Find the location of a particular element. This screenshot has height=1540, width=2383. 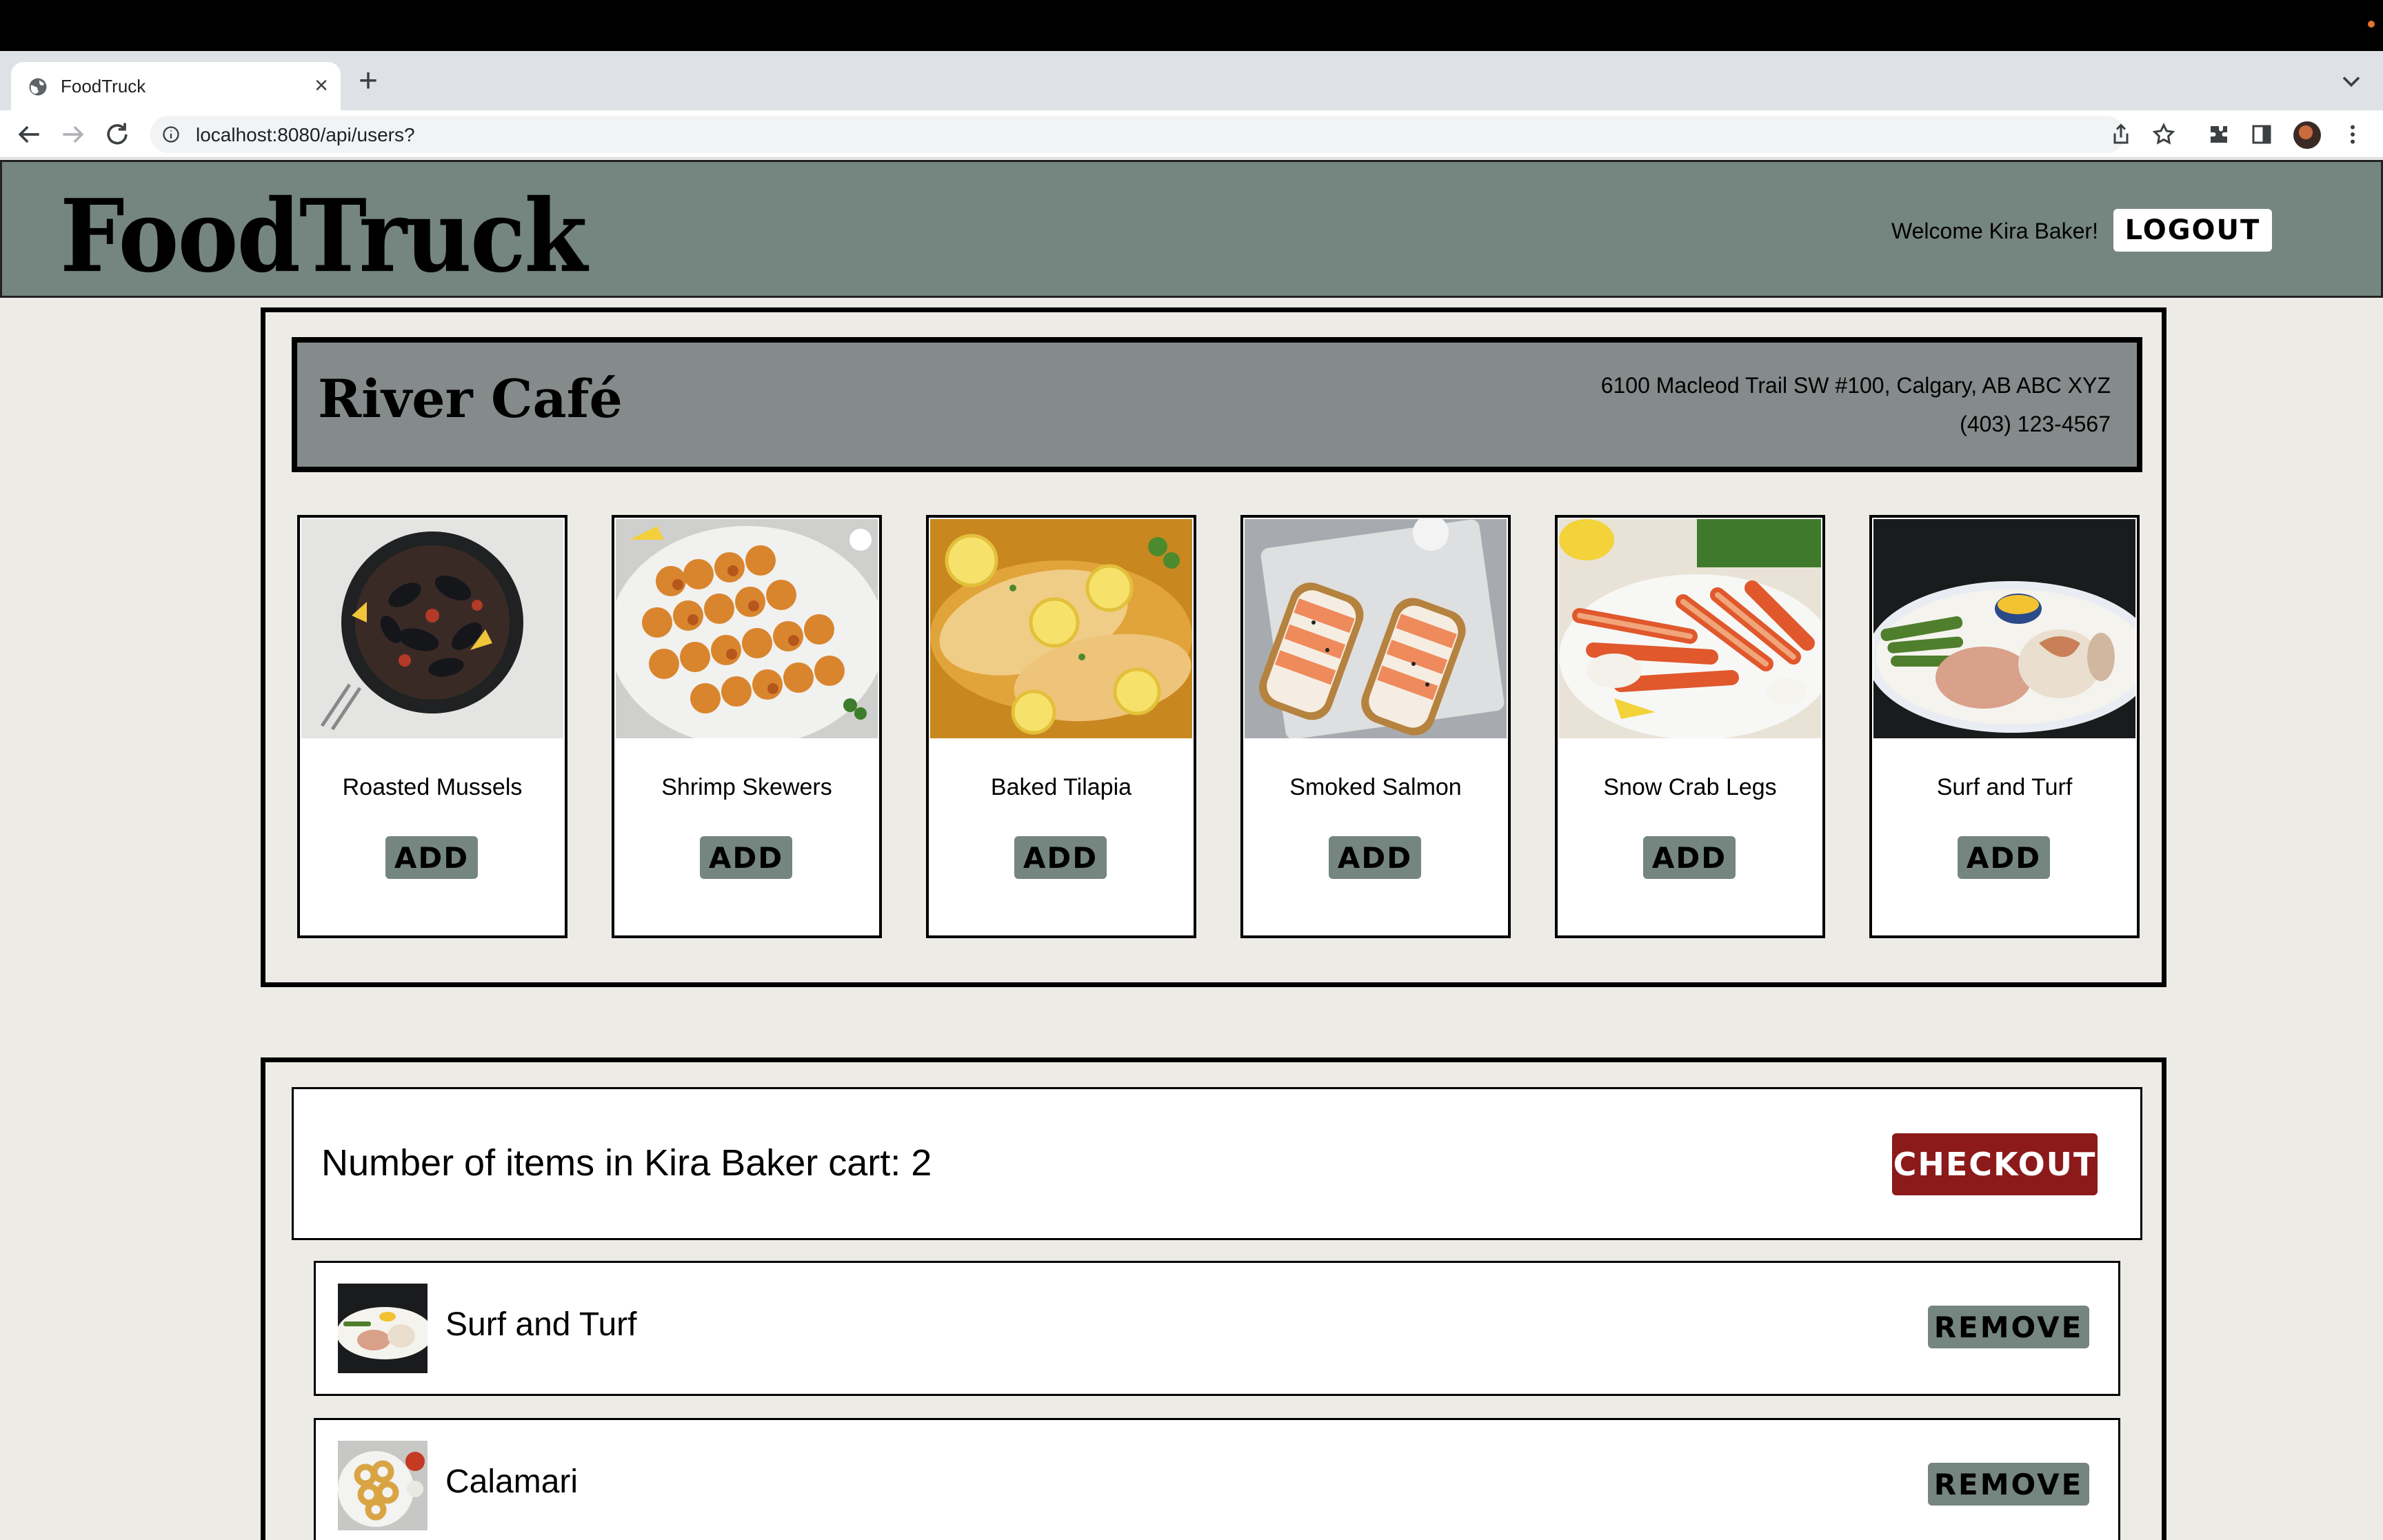

surf-and-turf-photo is located at coordinates (2004, 629).